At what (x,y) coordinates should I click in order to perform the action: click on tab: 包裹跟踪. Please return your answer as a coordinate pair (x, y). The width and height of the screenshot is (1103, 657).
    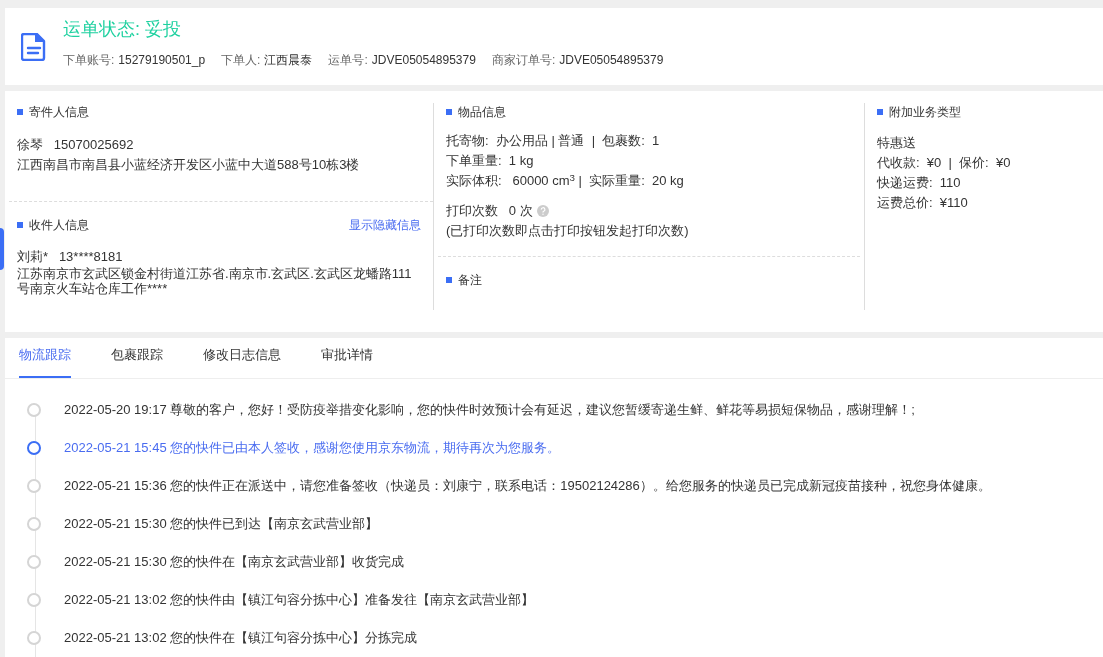
    Looking at the image, I should click on (137, 361).